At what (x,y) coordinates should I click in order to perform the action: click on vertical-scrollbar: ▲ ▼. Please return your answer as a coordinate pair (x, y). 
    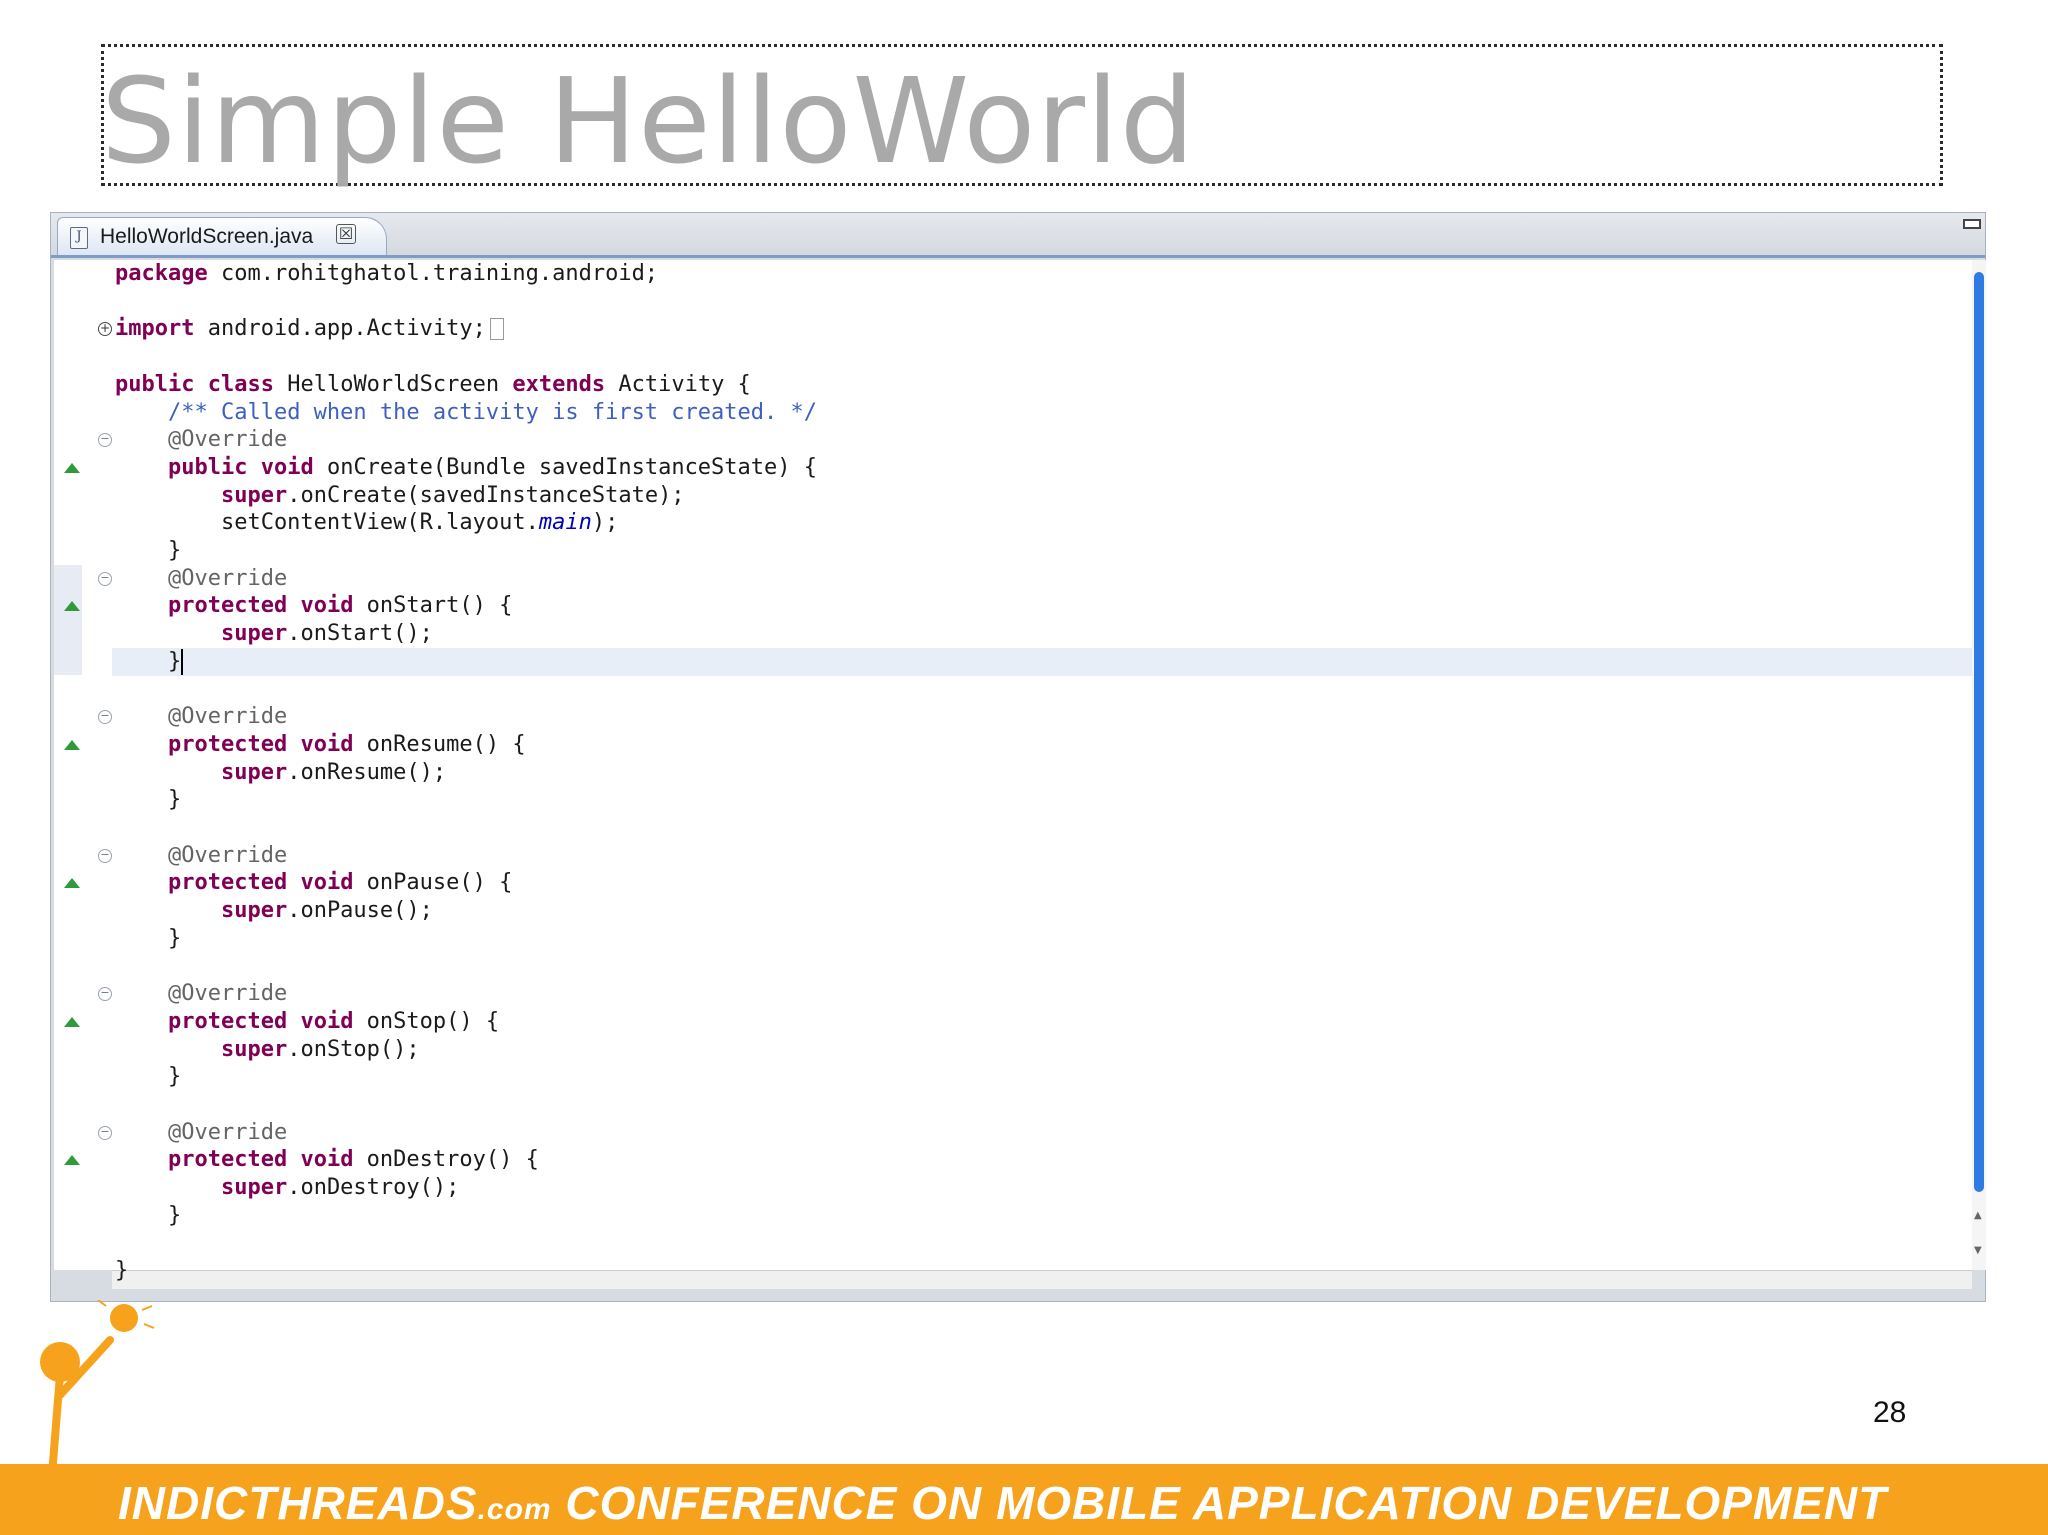
    Looking at the image, I should click on (1979, 765).